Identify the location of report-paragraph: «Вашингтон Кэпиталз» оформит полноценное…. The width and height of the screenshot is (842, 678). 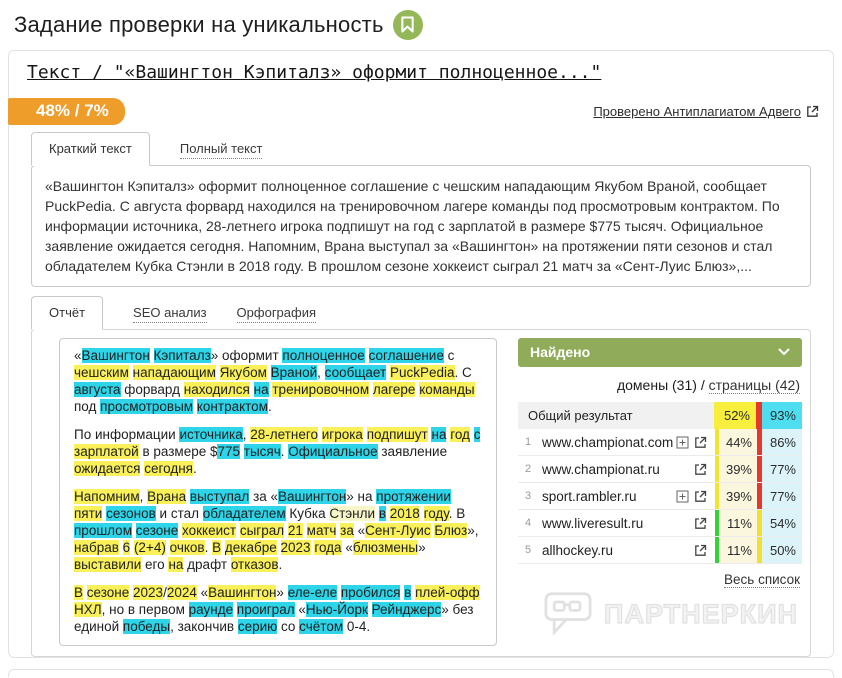
(274, 381).